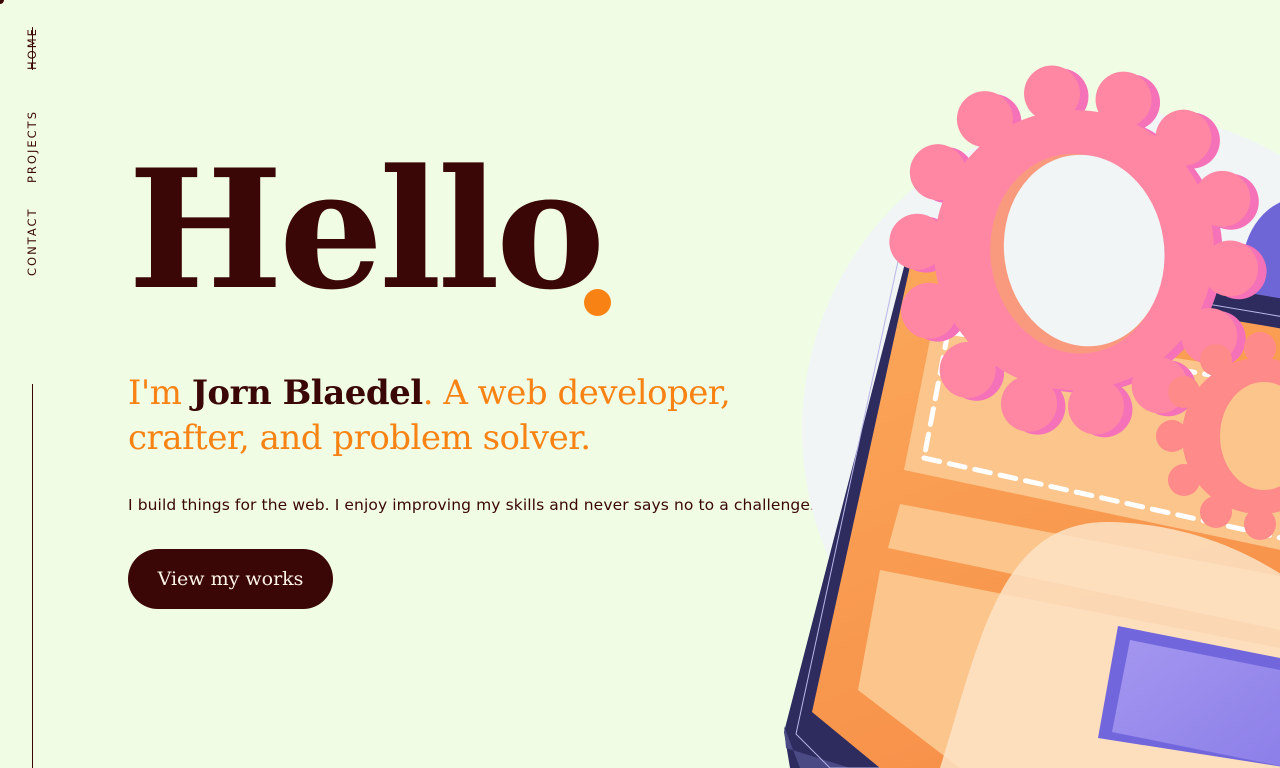 The width and height of the screenshot is (1280, 768). I want to click on nav-item-home: HOME, so click(32, 48).